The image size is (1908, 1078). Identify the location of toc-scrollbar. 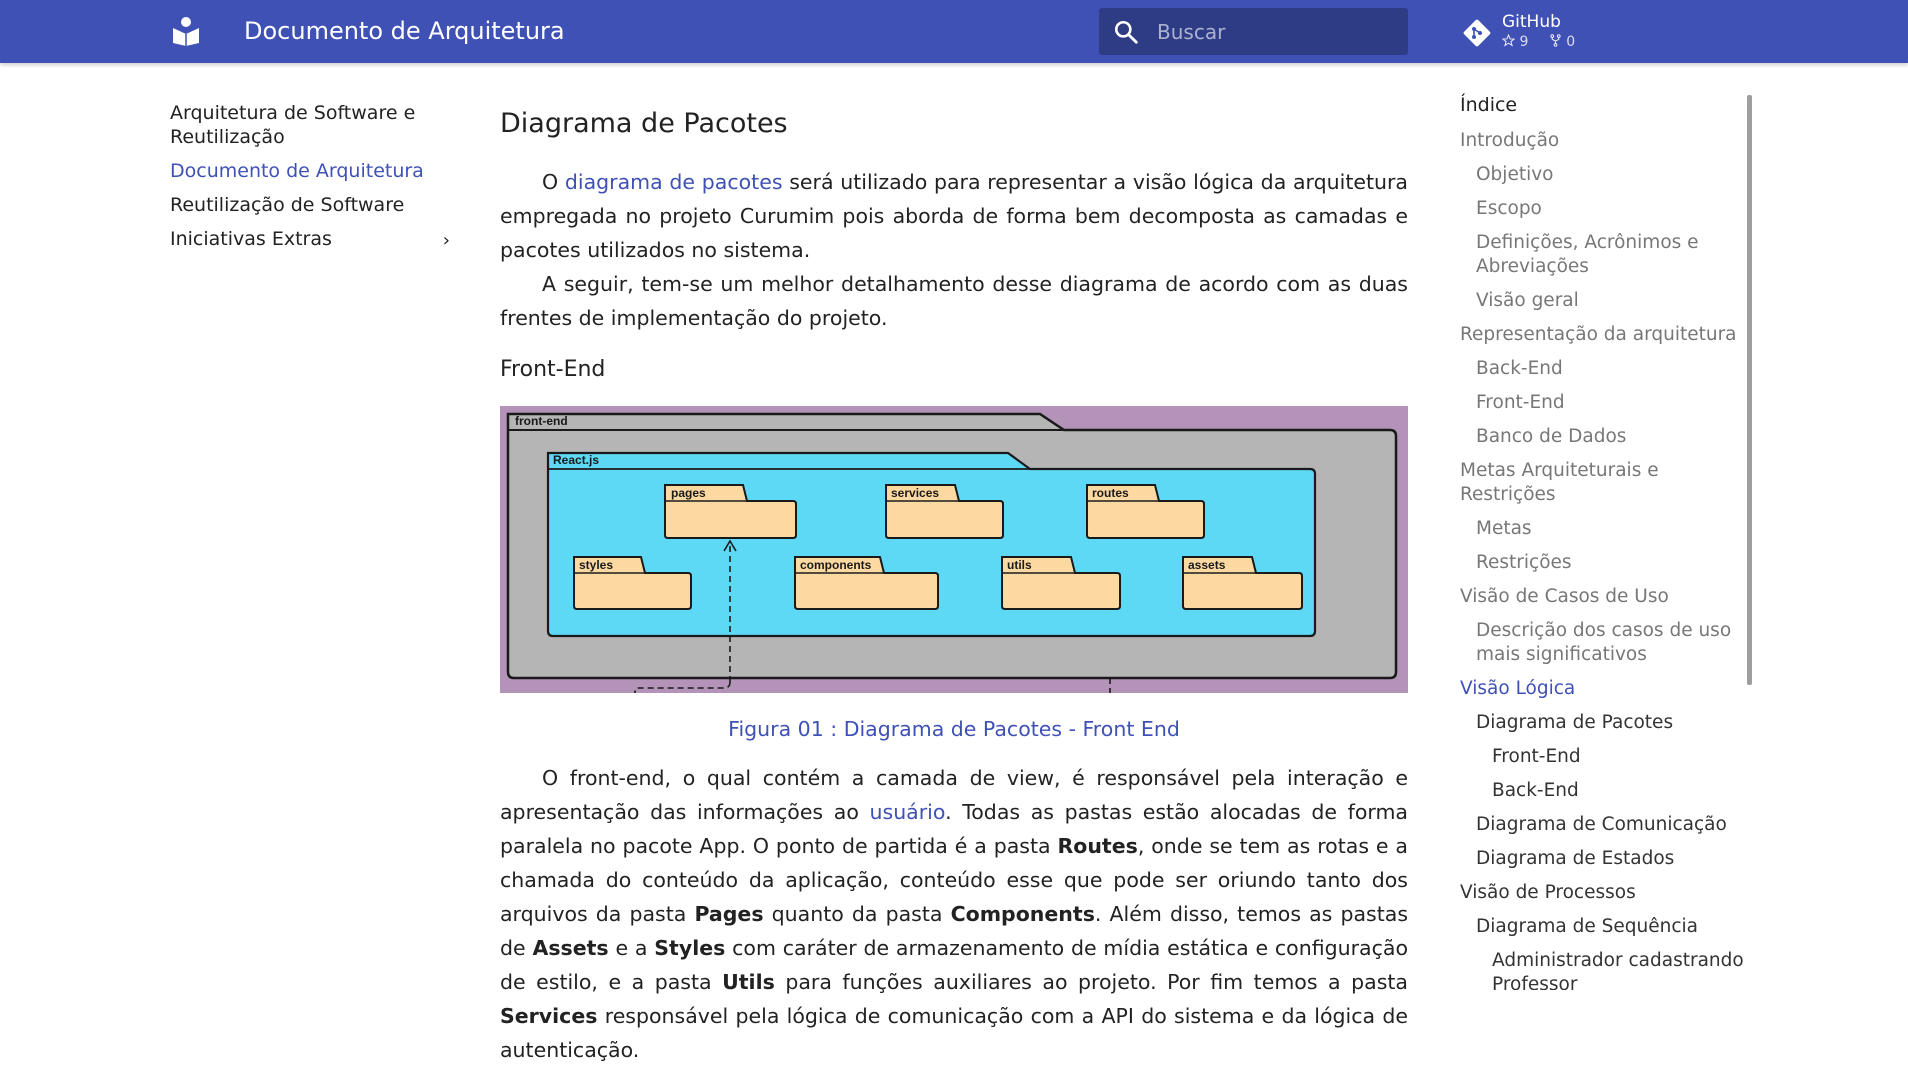
(1749, 390).